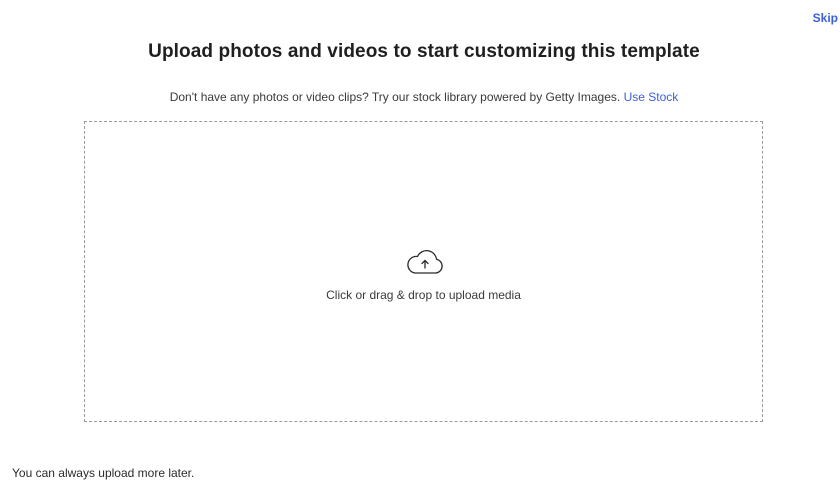 The image size is (840, 480). What do you see at coordinates (651, 97) in the screenshot?
I see `use-stock-link: Use Stock` at bounding box center [651, 97].